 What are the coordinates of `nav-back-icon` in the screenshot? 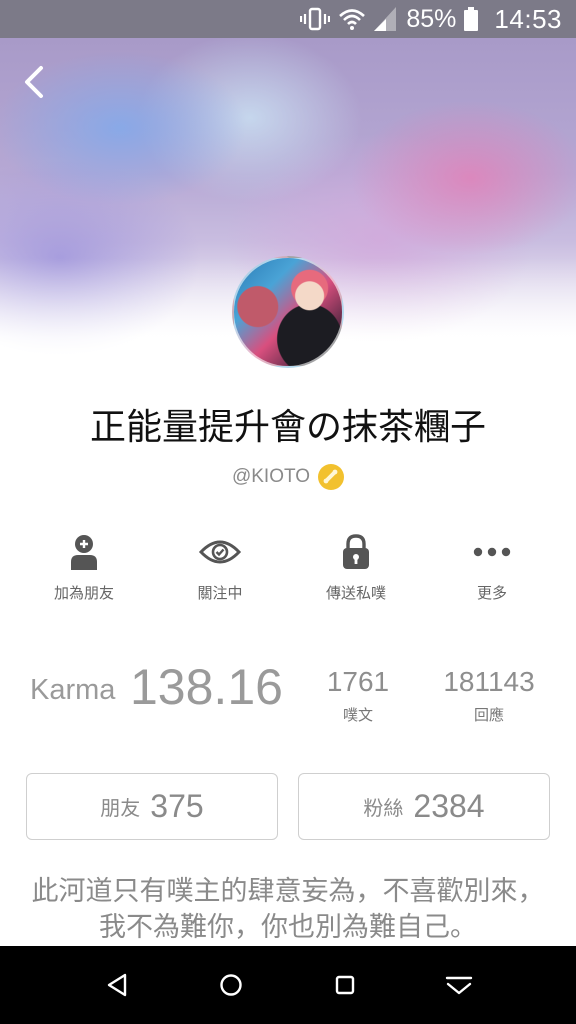 It's located at (117, 985).